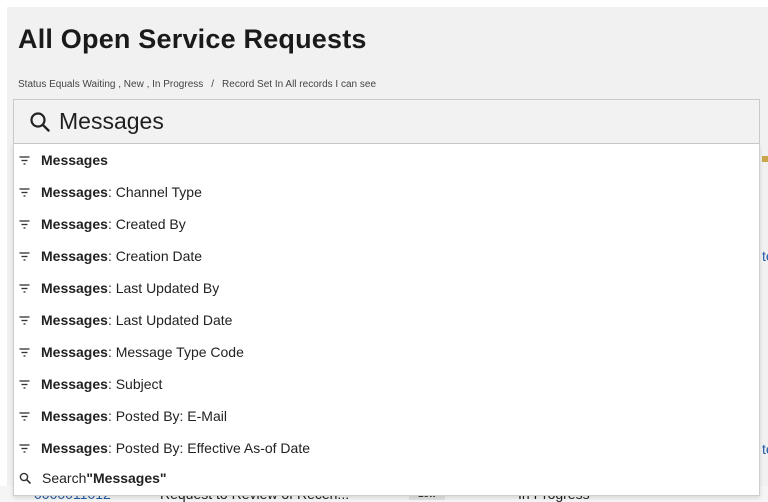  Describe the element at coordinates (386, 352) in the screenshot. I see `suggestion-item: Messages: Message Type Code` at that location.